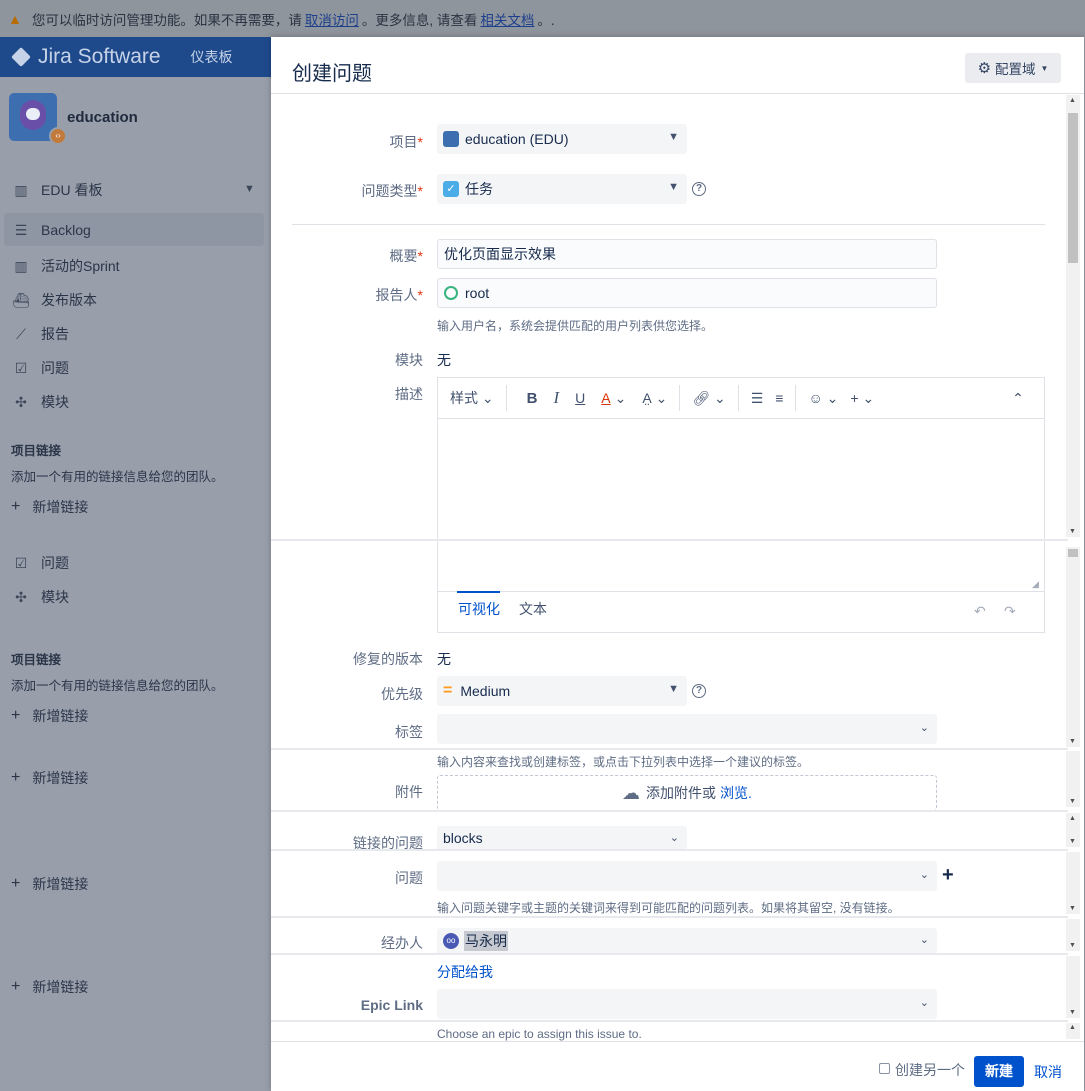 Image resolution: width=1085 pixels, height=1091 pixels. What do you see at coordinates (687, 941) in the screenshot?
I see `assignee-select: oo 马永明 ⌄` at bounding box center [687, 941].